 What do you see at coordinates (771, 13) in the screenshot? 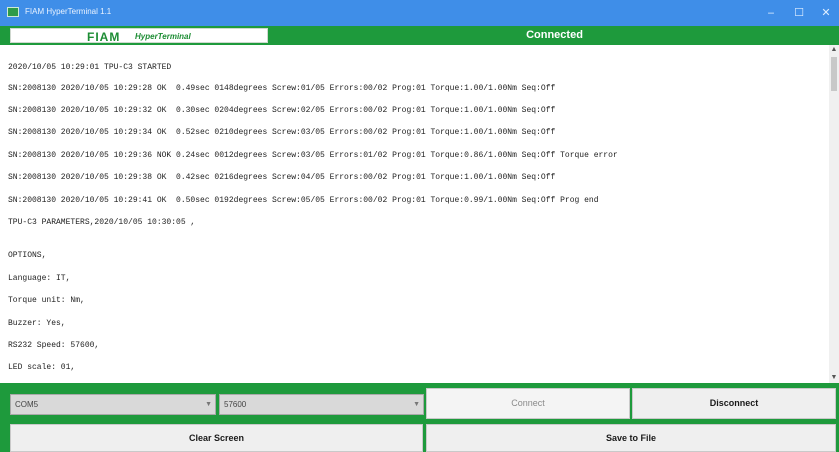
I see `minimize-button: ‒` at bounding box center [771, 13].